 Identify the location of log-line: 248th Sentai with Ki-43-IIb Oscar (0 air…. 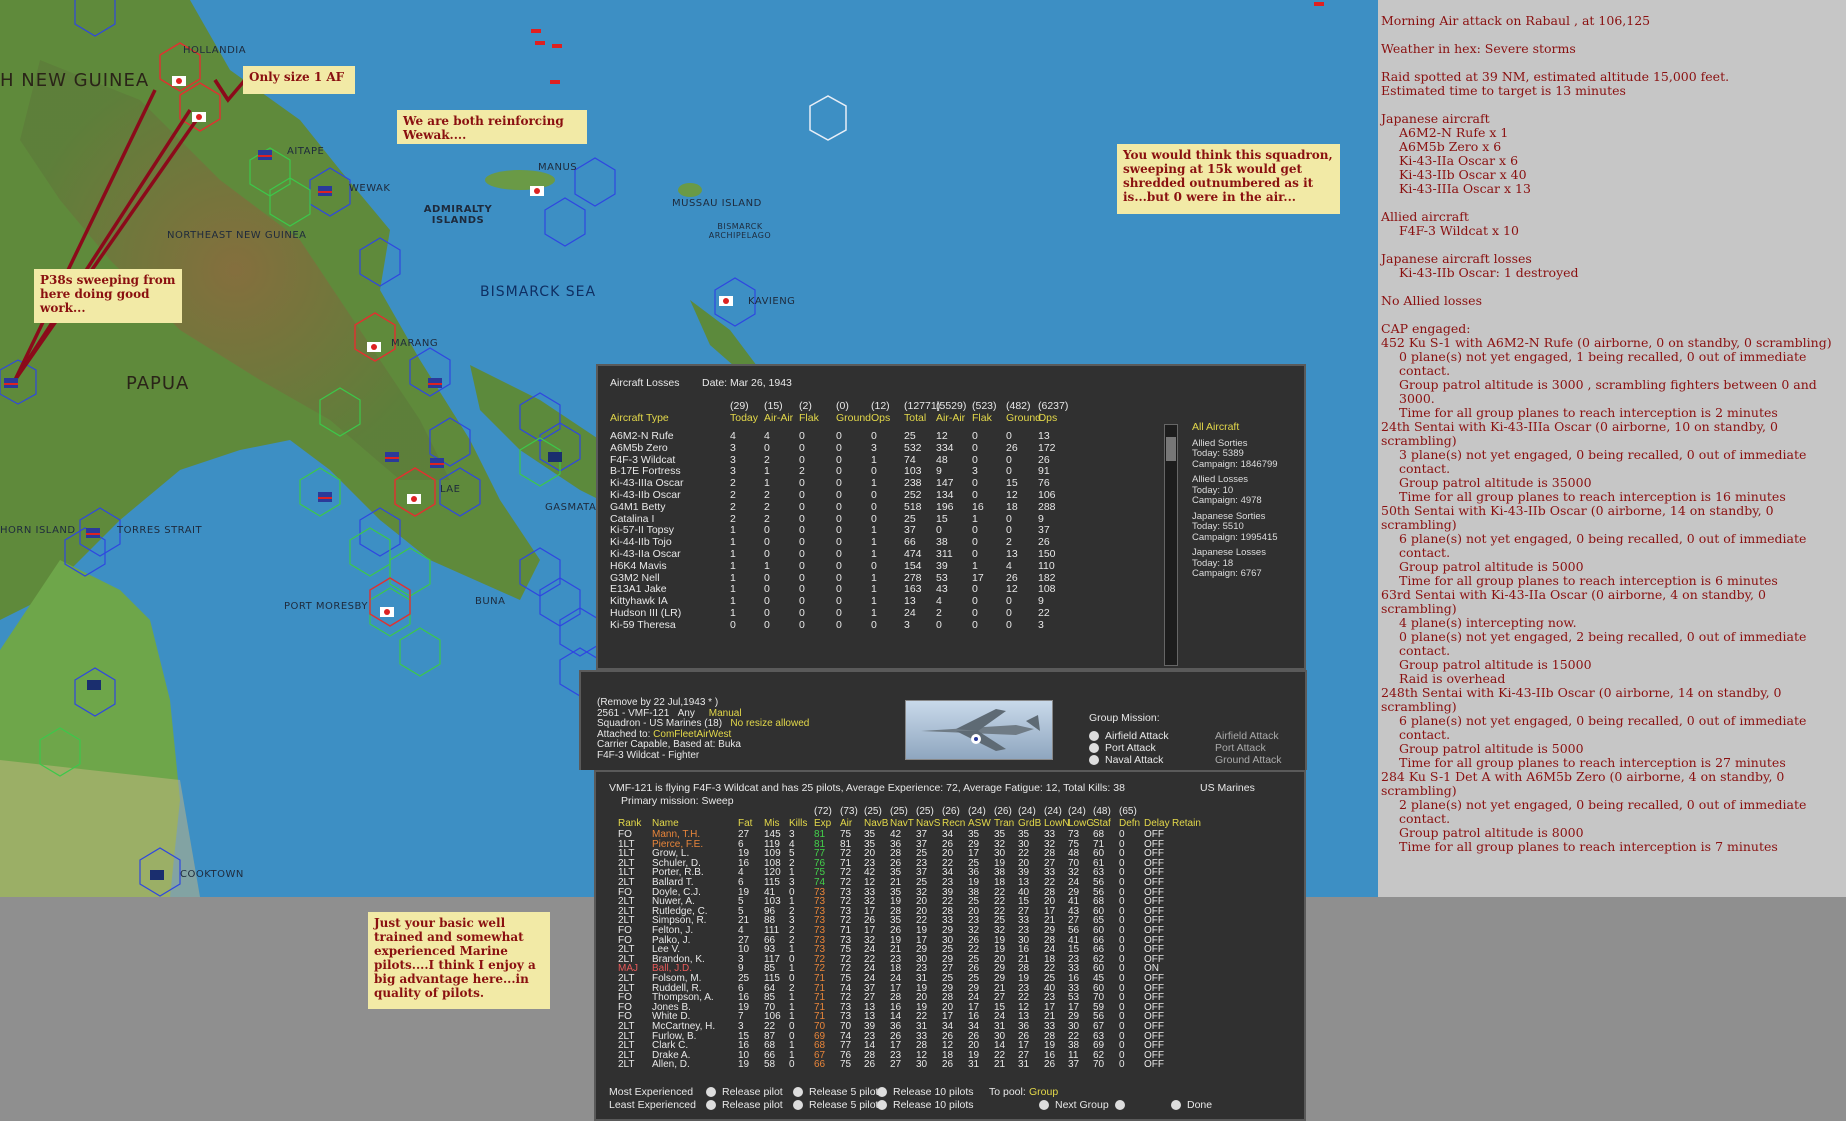
(1581, 699).